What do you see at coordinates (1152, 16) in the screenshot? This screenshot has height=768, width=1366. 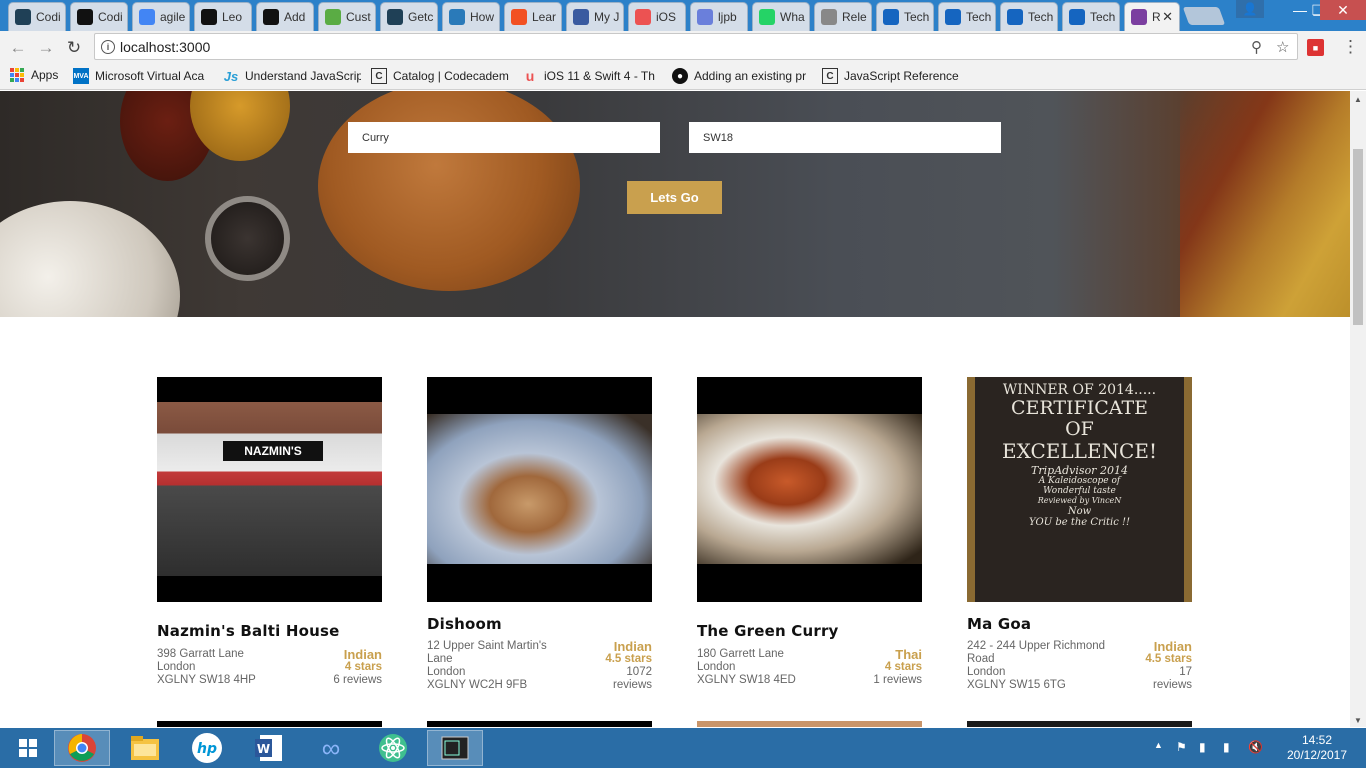 I see `browser-tab: R ✕` at bounding box center [1152, 16].